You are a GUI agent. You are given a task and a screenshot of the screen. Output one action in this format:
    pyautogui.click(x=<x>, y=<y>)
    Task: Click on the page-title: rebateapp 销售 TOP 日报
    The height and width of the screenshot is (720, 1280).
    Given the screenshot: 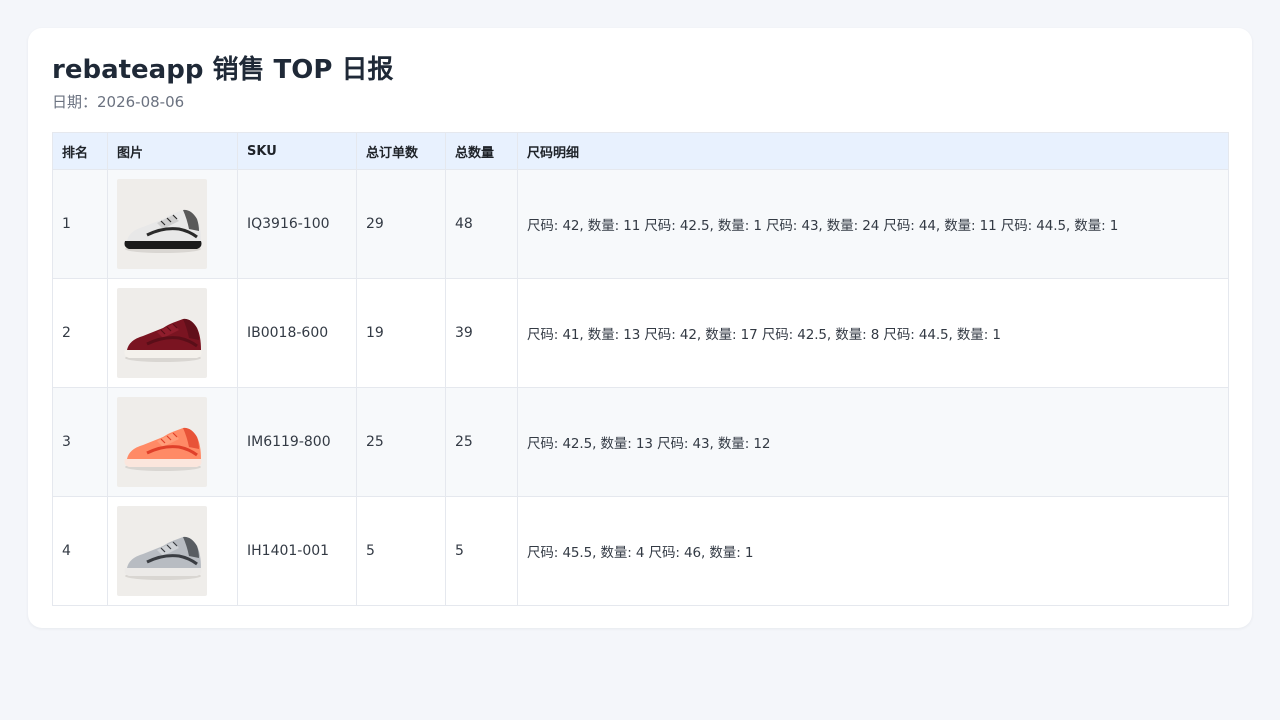 What is the action you would take?
    pyautogui.click(x=223, y=70)
    